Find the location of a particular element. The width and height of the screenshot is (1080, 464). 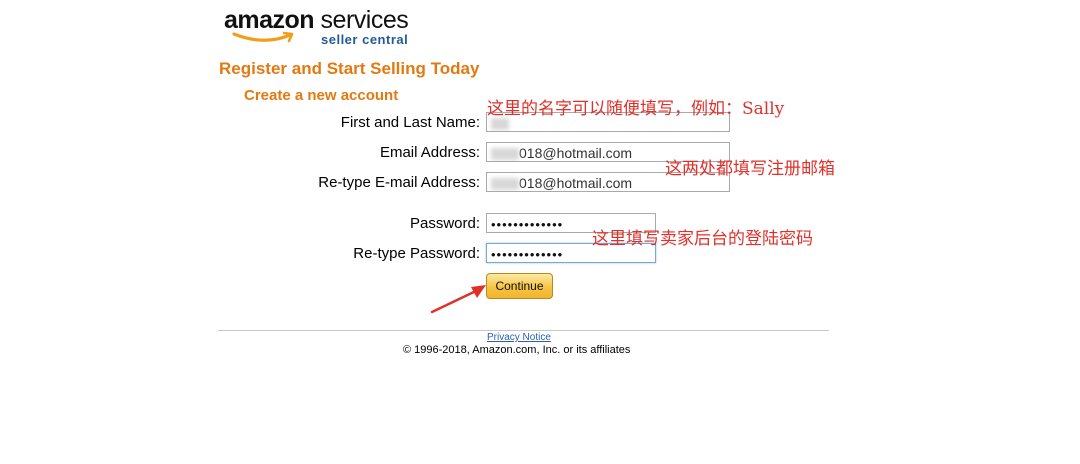

email-confirm-field-value: 018@hotmail.com is located at coordinates (576, 183).